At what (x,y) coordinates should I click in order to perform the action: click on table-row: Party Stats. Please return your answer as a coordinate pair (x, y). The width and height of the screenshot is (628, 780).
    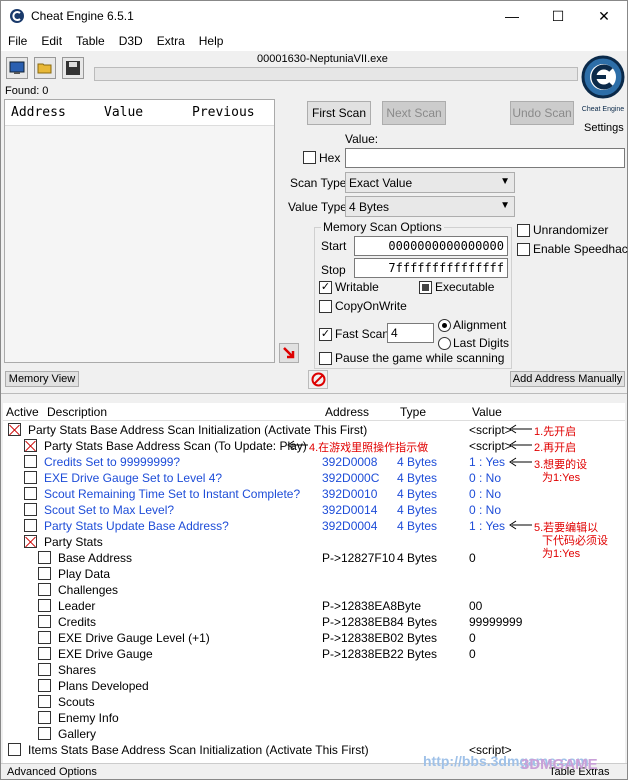
    Looking at the image, I should click on (314, 542).